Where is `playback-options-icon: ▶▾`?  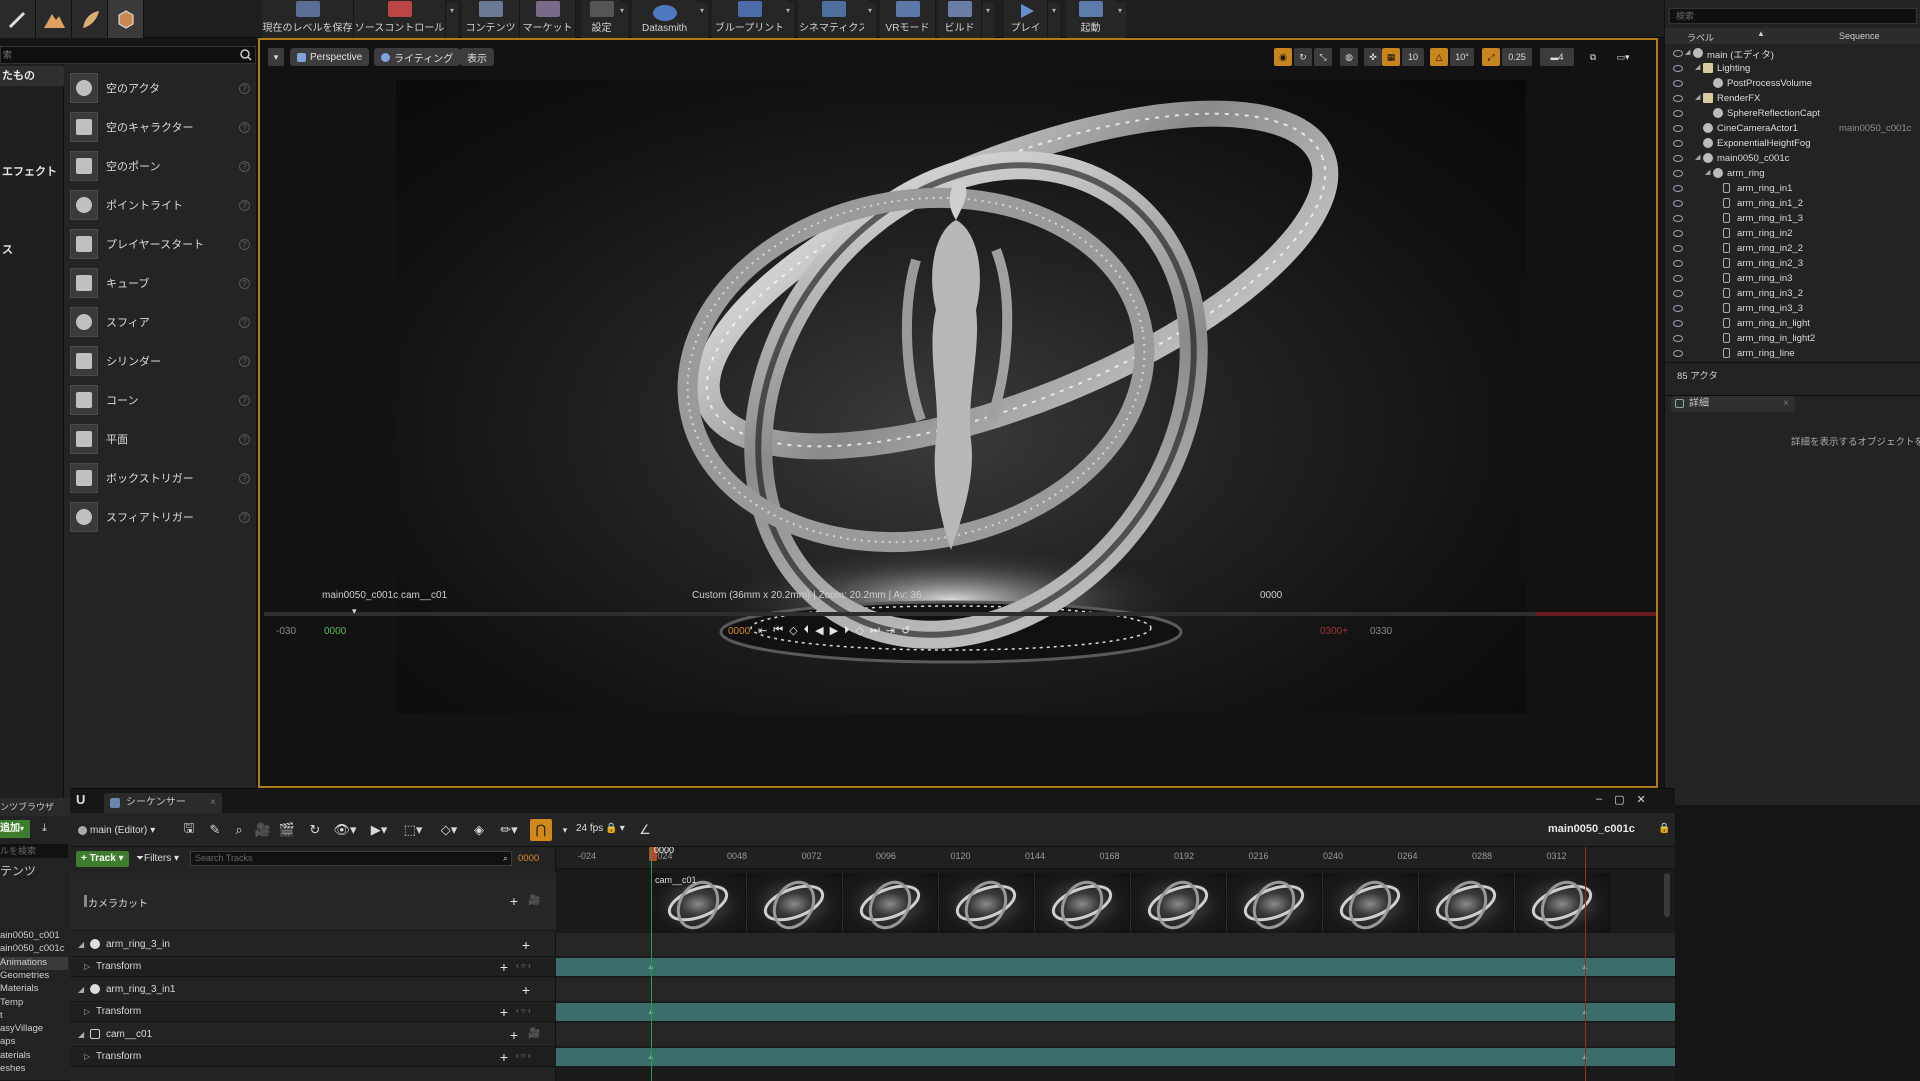 playback-options-icon: ▶▾ is located at coordinates (379, 830).